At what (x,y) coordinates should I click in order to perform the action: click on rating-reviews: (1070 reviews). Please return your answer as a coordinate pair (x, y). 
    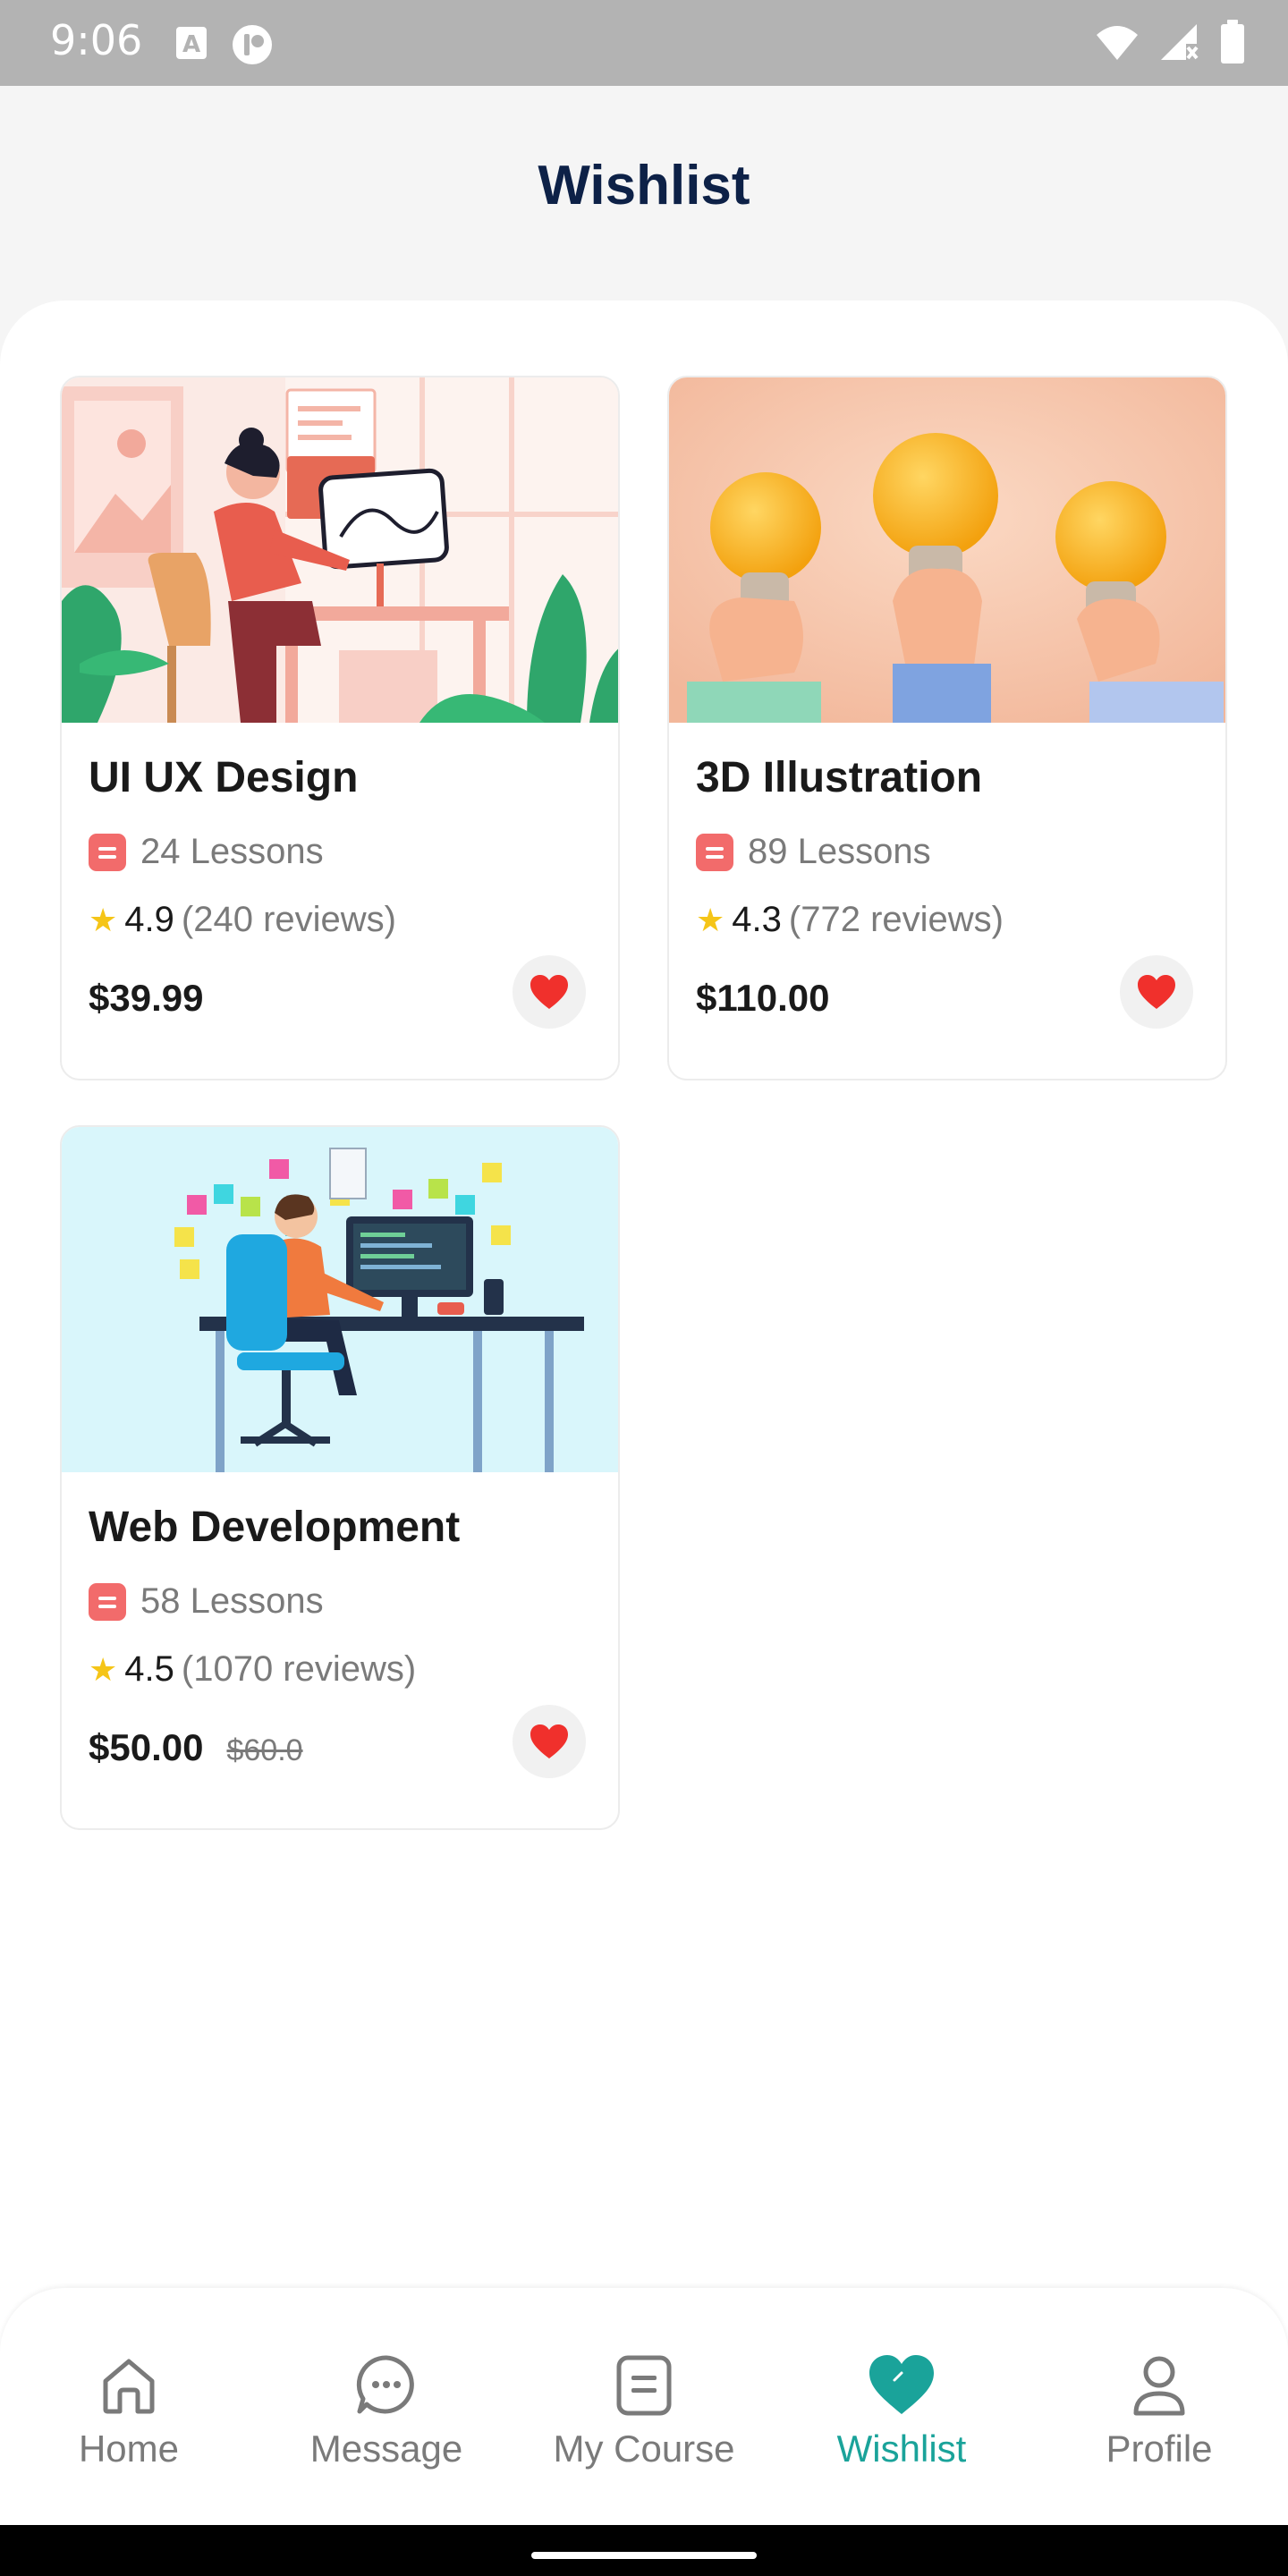
    Looking at the image, I should click on (299, 1669).